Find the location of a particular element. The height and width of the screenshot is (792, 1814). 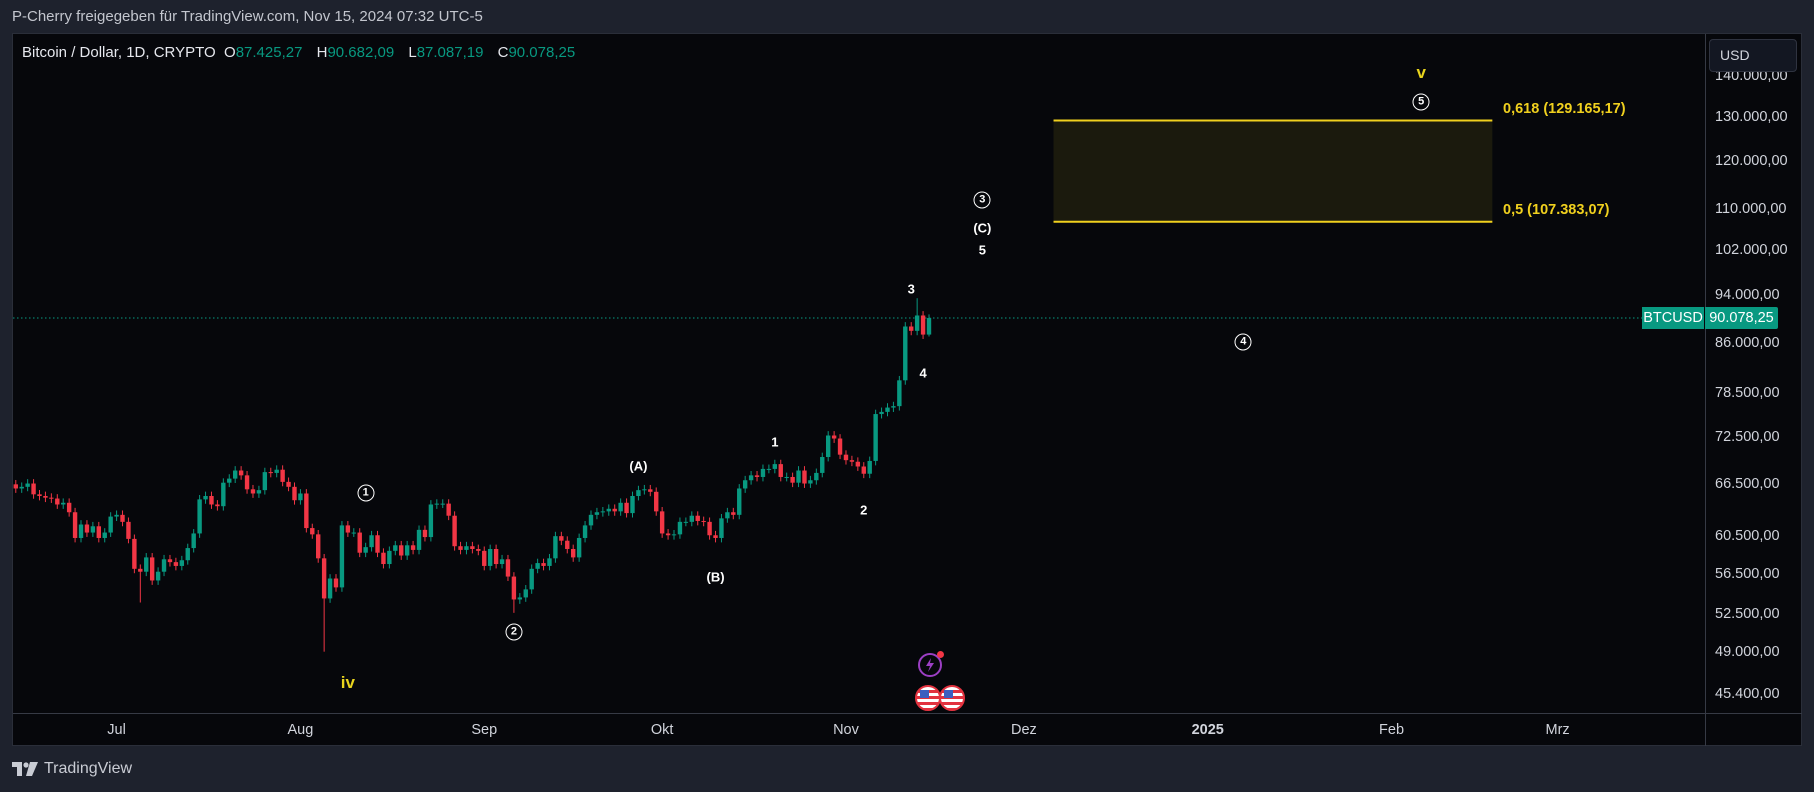

close-key: C is located at coordinates (503, 52).